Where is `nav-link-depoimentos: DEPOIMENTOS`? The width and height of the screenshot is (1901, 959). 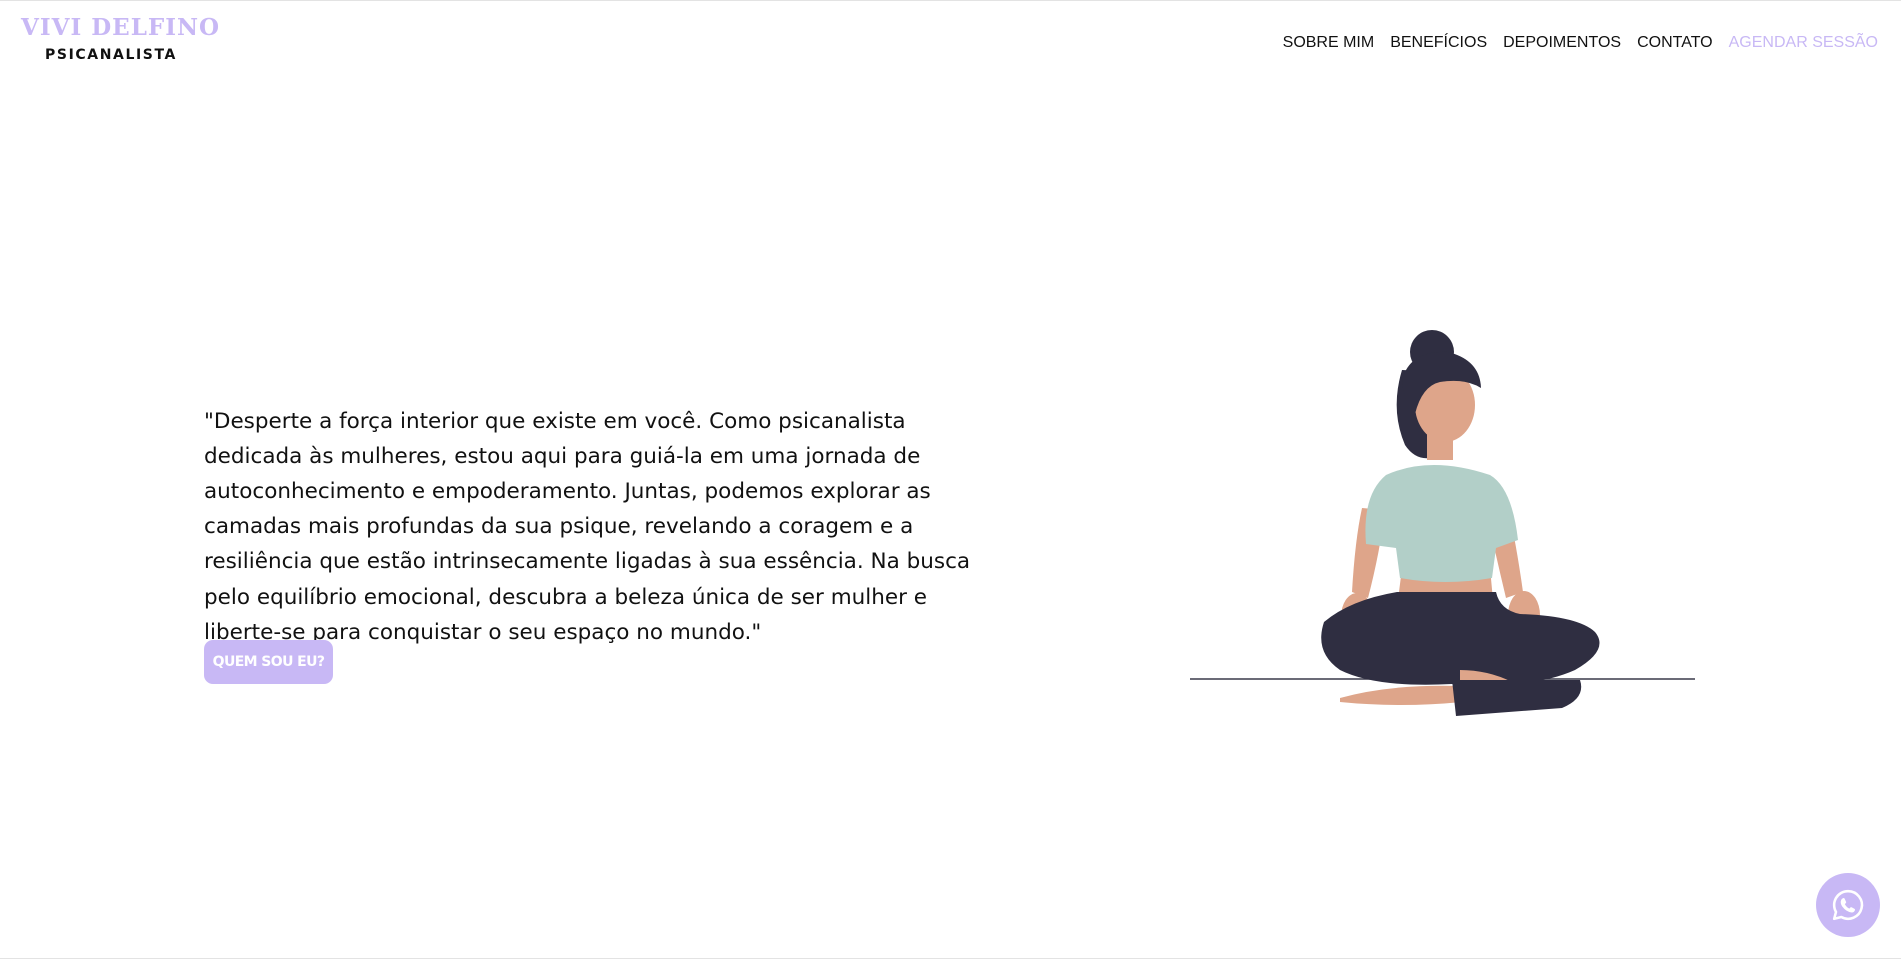
nav-link-depoimentos: DEPOIMENTOS is located at coordinates (1562, 43).